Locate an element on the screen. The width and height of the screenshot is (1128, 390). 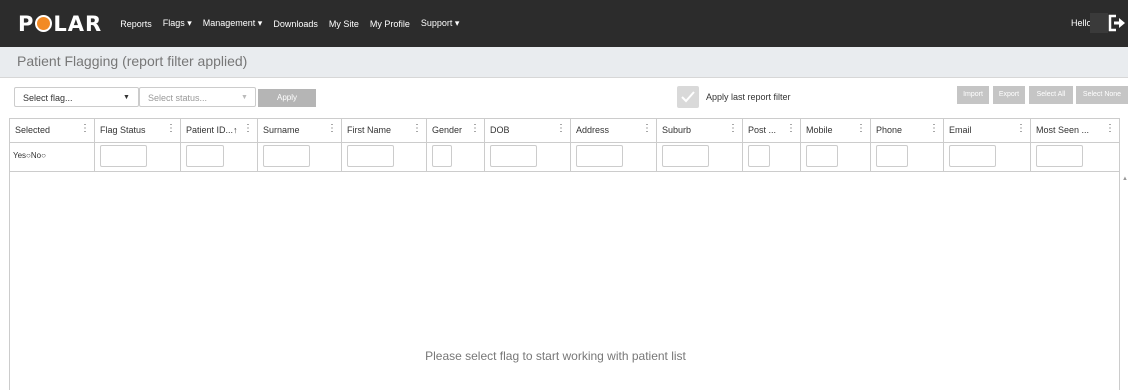
logo-letter-p: P is located at coordinates (26, 23).